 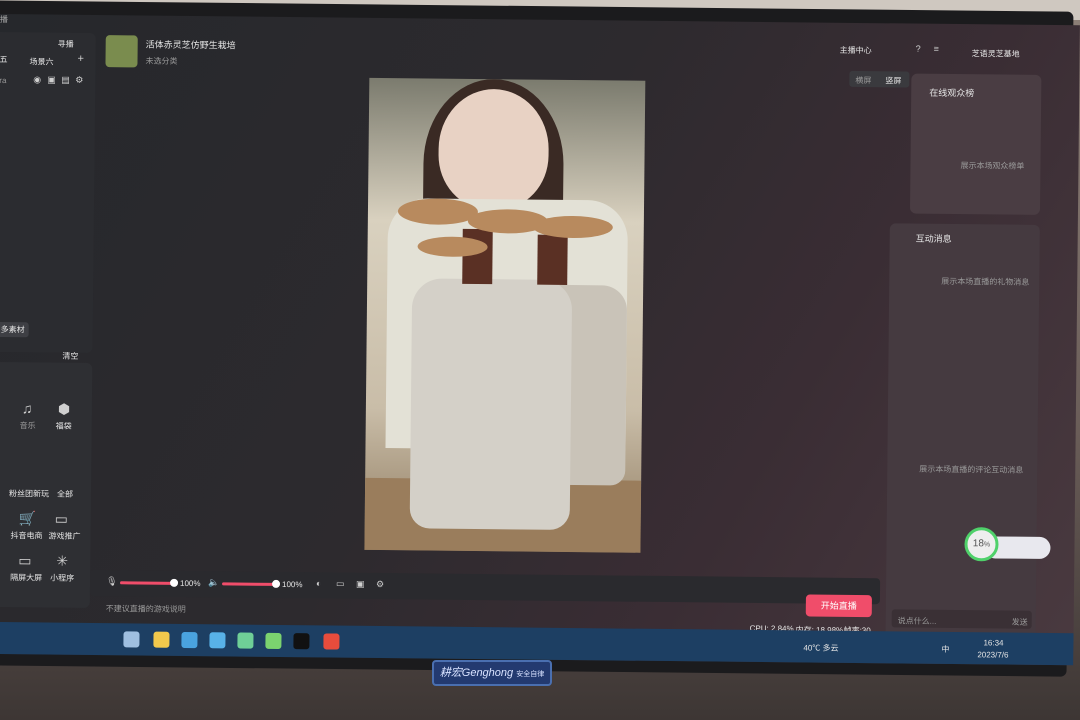 What do you see at coordinates (918, 49) in the screenshot?
I see `help-icon: ?` at bounding box center [918, 49].